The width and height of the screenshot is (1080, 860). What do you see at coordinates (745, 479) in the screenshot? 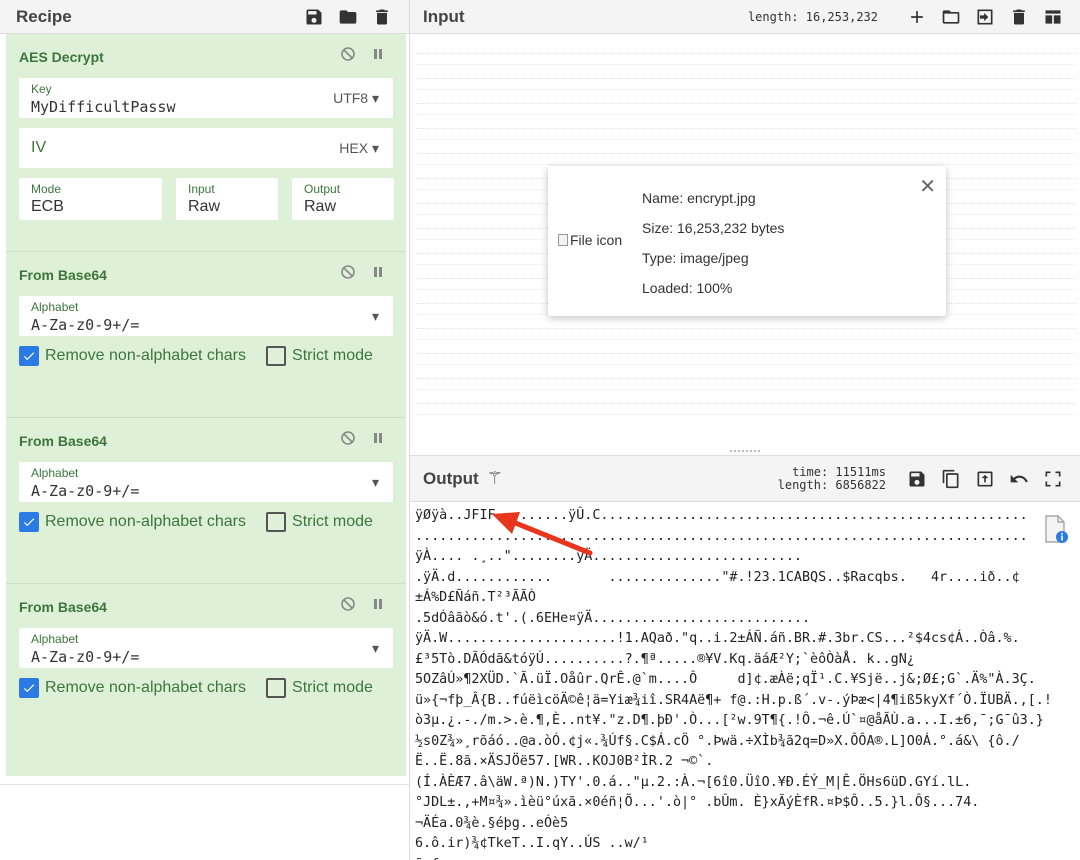
I see `output-header: Output ⚚ time: 11511ms length: 6856822` at bounding box center [745, 479].